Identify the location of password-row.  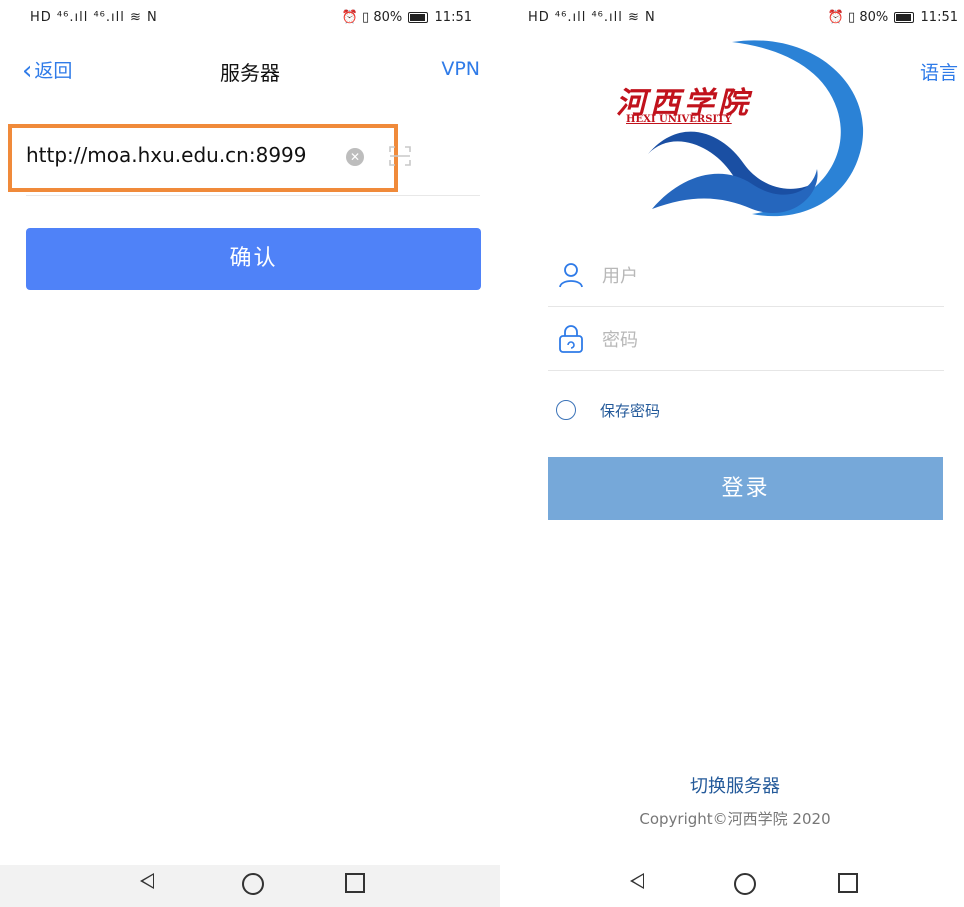
(746, 340).